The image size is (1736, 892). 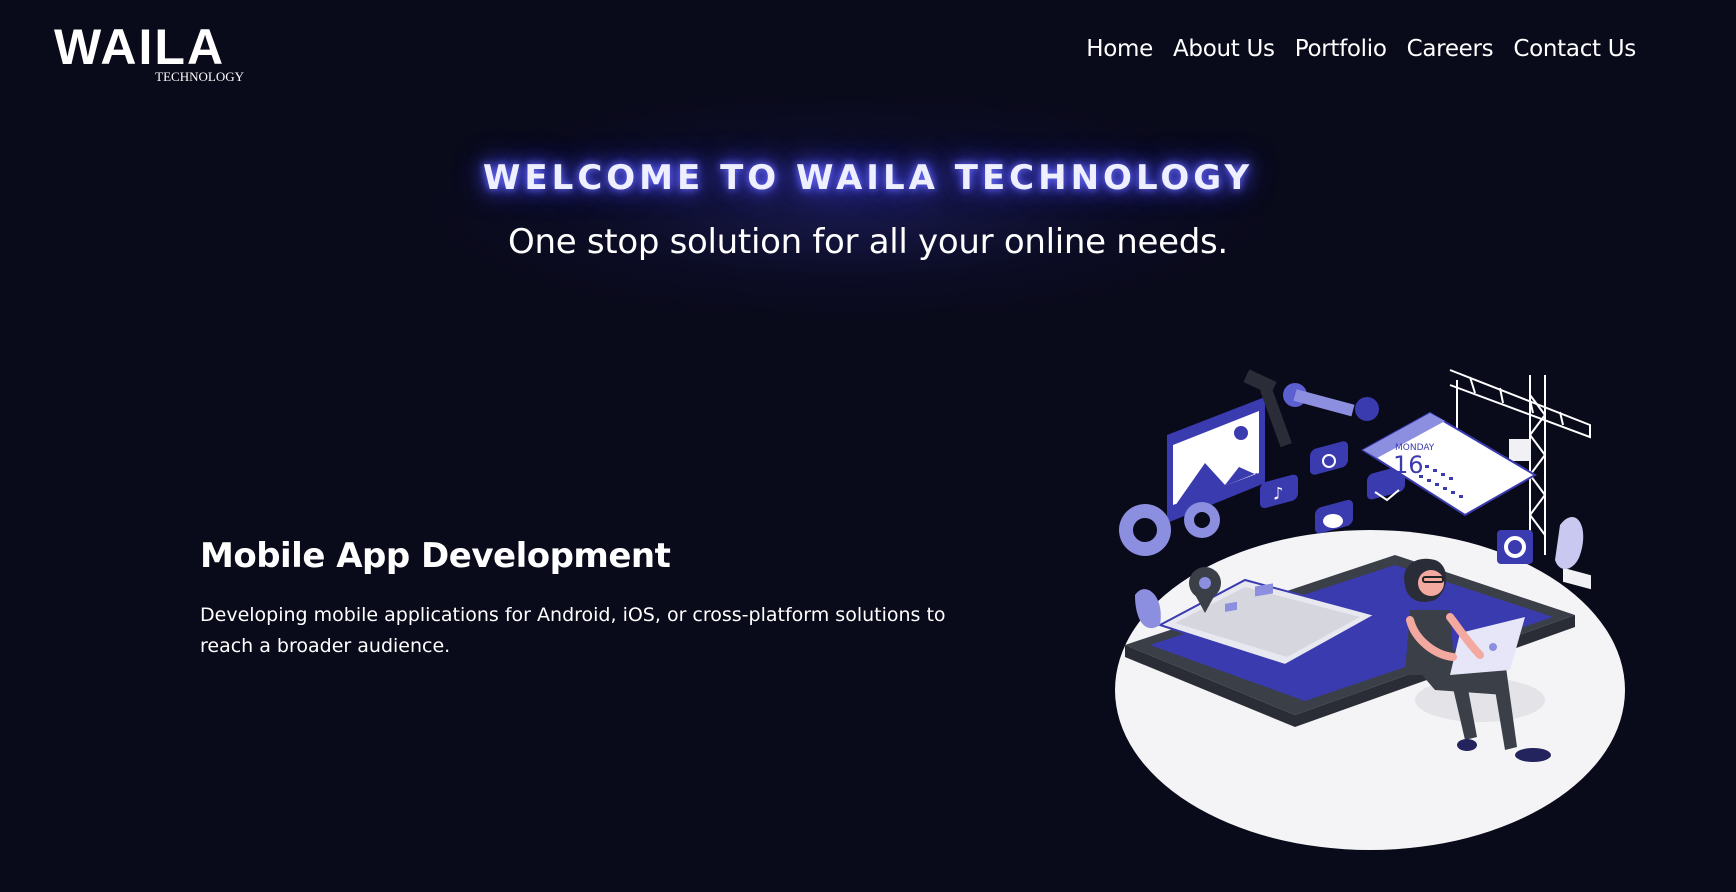 I want to click on logo-subtext: TECHNOLOGY, so click(x=199, y=76).